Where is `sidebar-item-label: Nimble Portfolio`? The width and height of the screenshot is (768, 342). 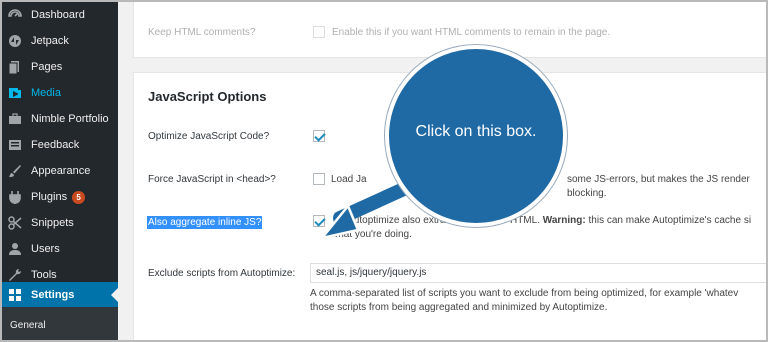 sidebar-item-label: Nimble Portfolio is located at coordinates (70, 119).